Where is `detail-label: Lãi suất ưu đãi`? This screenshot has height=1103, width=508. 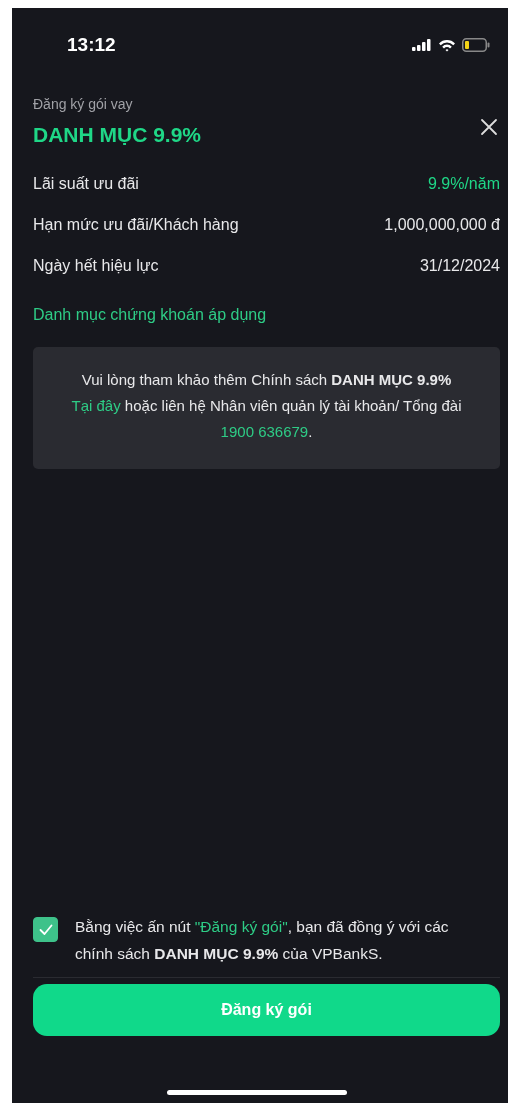 detail-label: Lãi suất ưu đãi is located at coordinates (86, 184).